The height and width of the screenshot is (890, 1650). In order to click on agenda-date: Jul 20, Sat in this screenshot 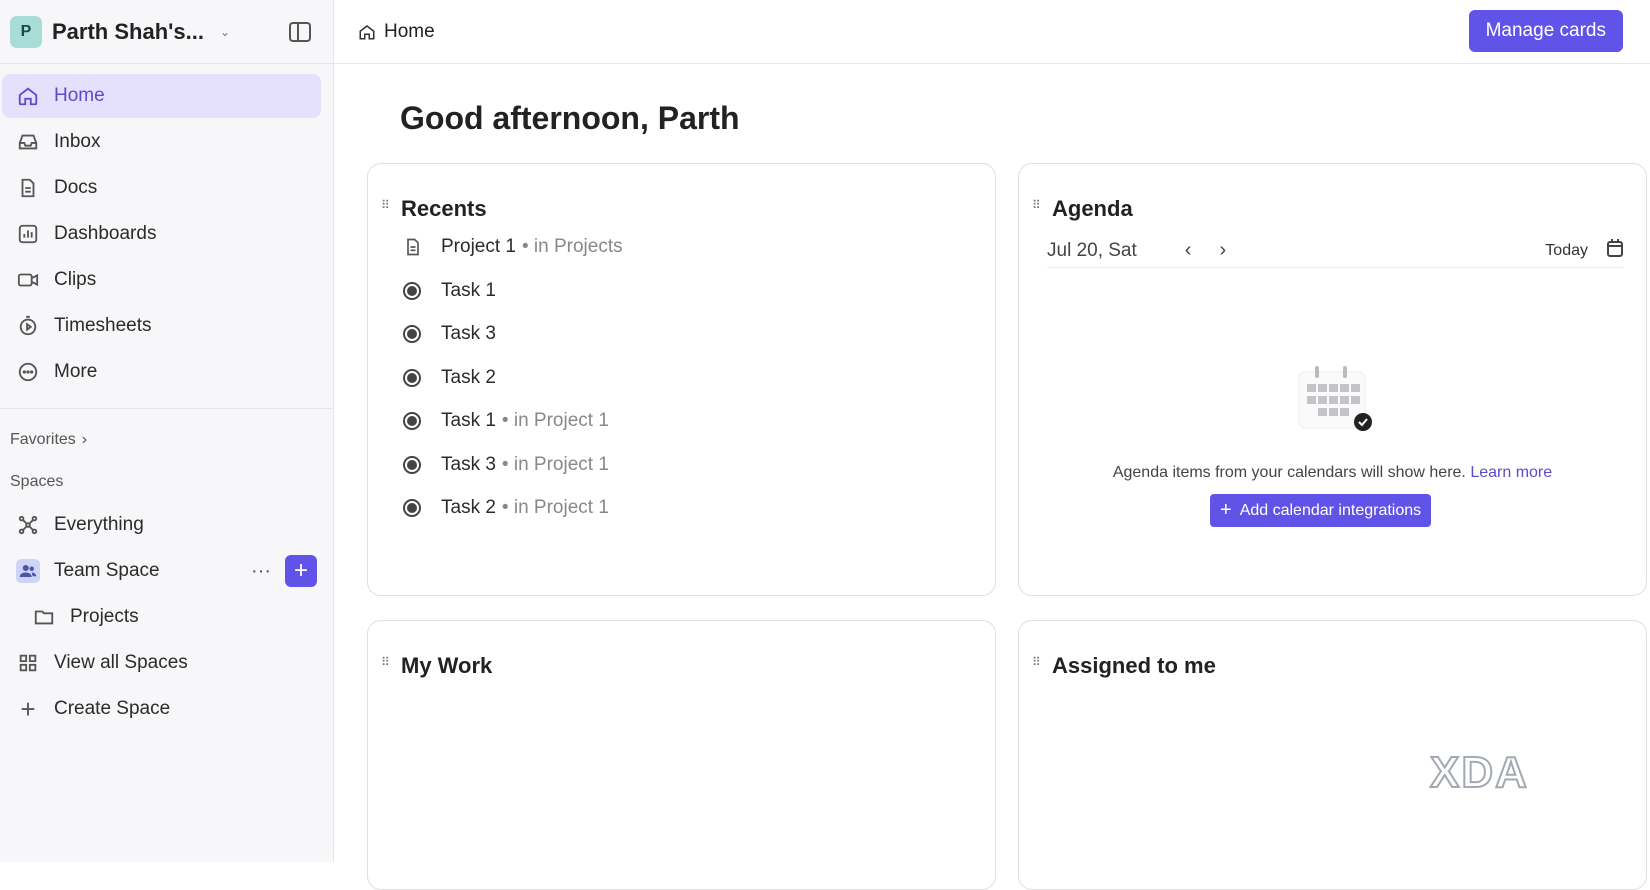, I will do `click(1092, 250)`.